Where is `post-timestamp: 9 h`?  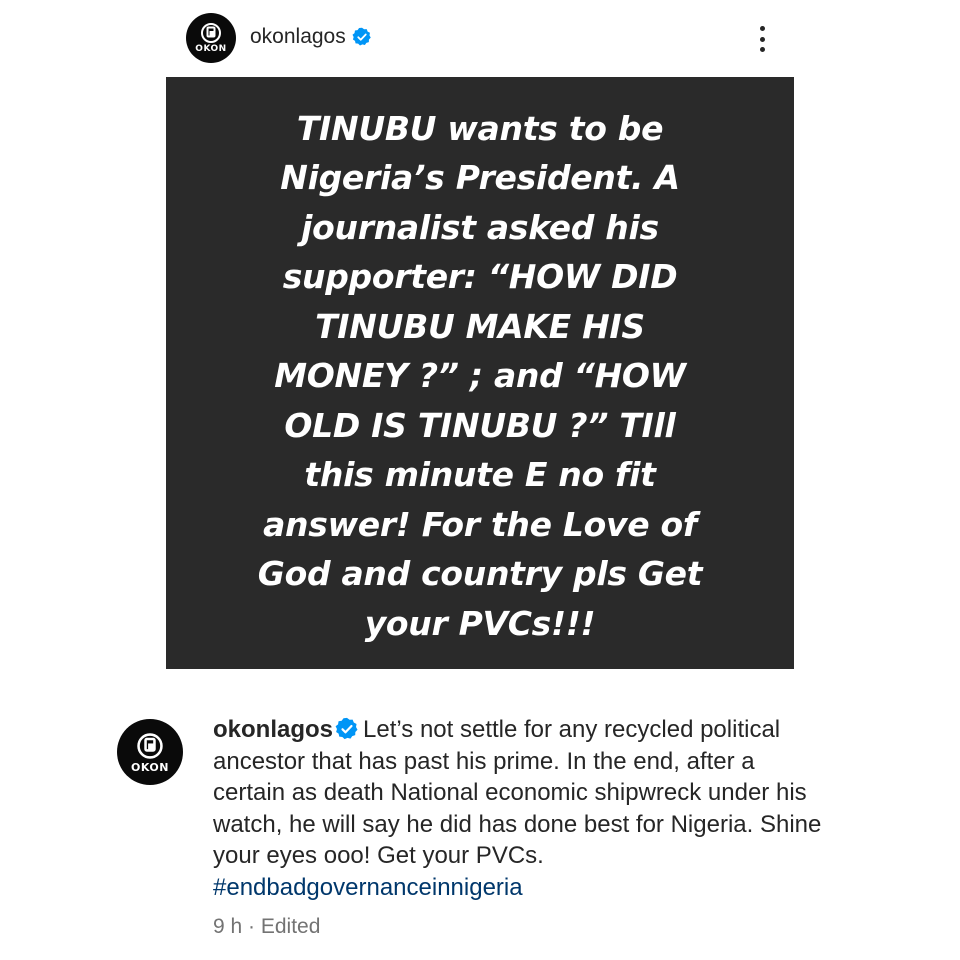
post-timestamp: 9 h is located at coordinates (227, 926).